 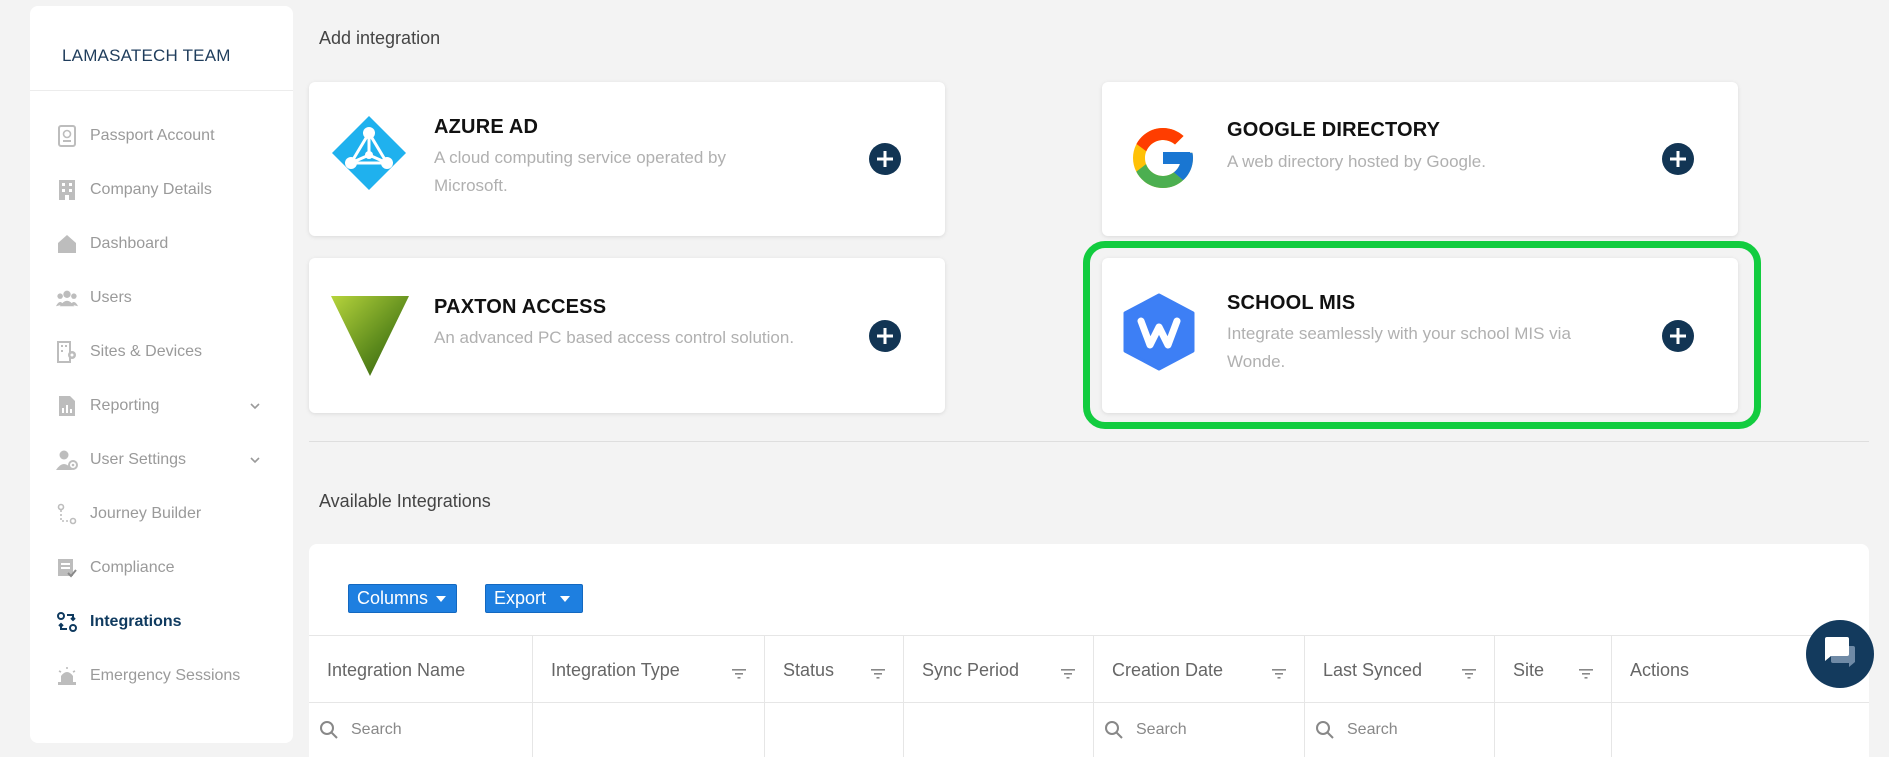 I want to click on chat-button, so click(x=1840, y=654).